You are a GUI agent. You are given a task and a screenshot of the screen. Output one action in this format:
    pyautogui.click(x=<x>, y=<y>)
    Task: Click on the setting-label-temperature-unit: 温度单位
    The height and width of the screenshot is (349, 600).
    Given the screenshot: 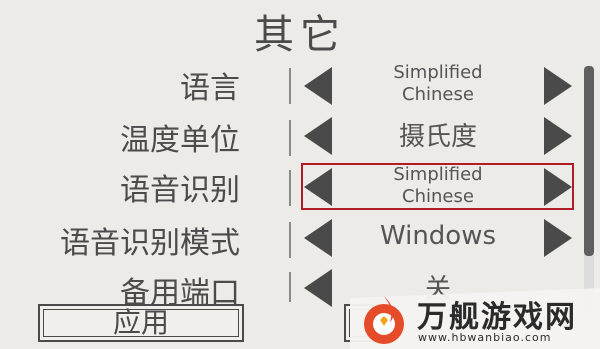 What is the action you would take?
    pyautogui.click(x=180, y=140)
    